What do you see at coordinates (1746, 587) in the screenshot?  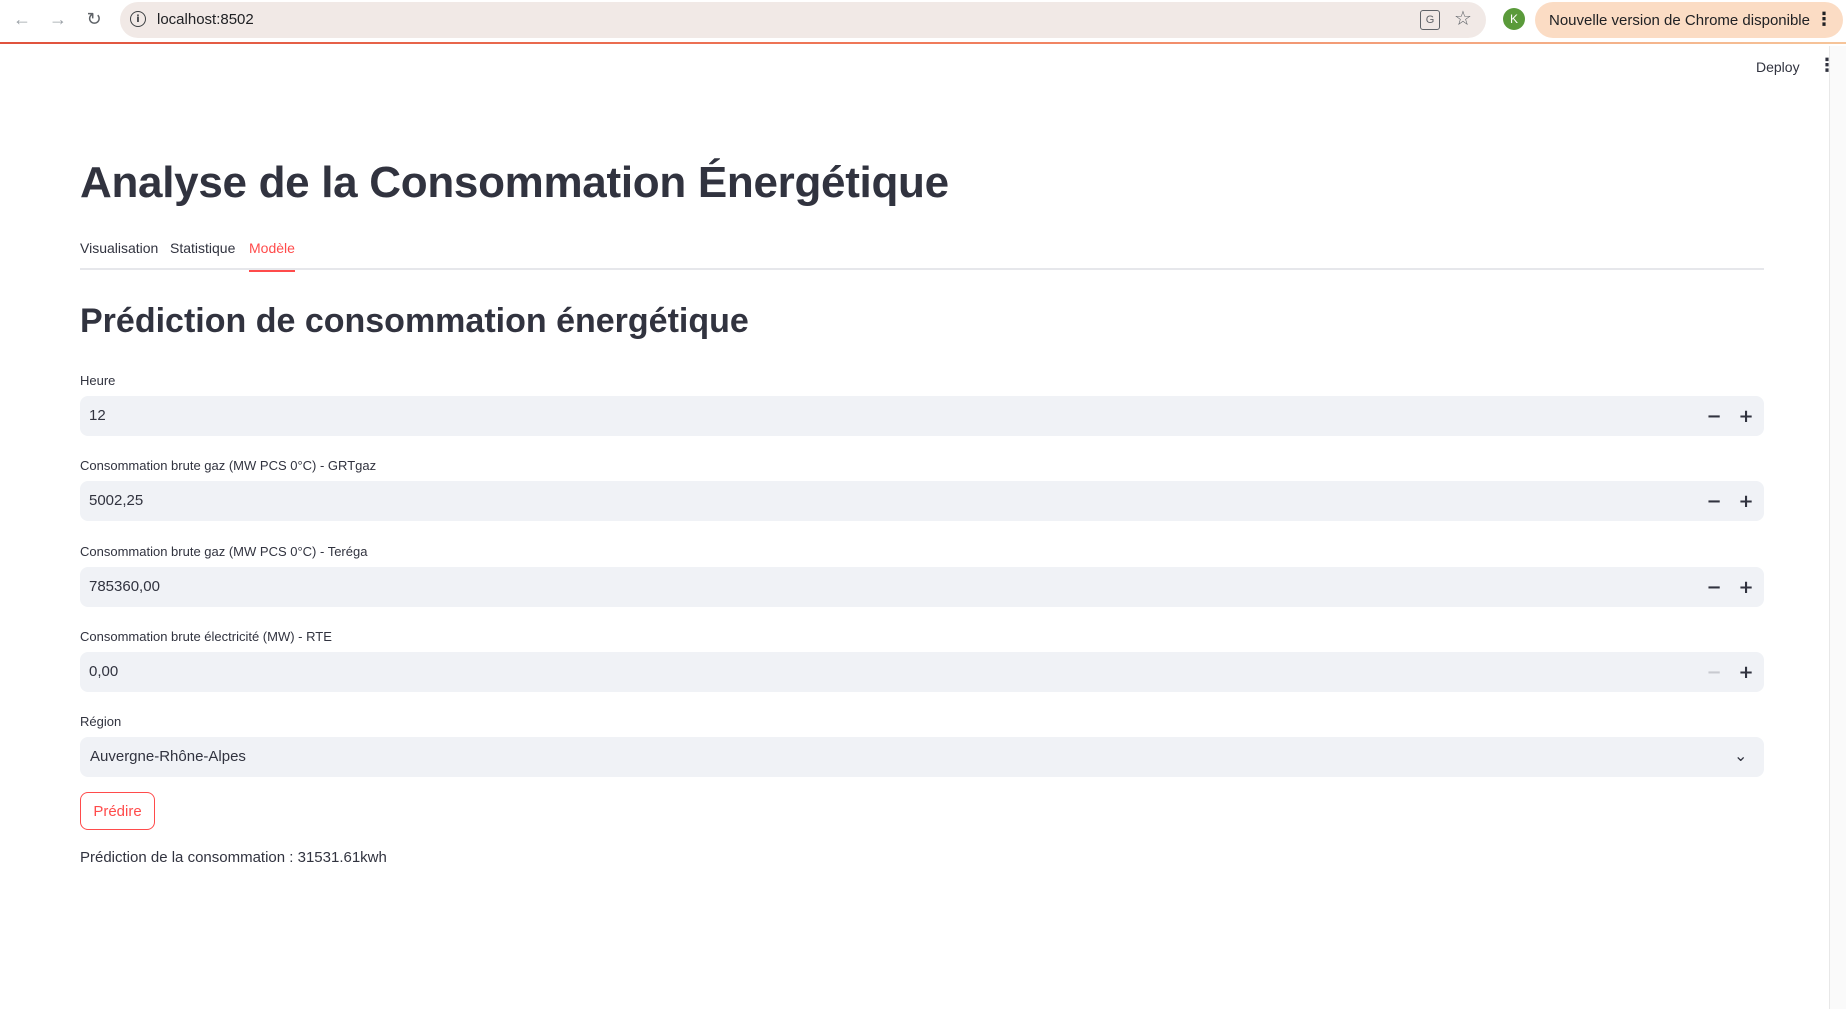 I see `terega-increment-button: +` at bounding box center [1746, 587].